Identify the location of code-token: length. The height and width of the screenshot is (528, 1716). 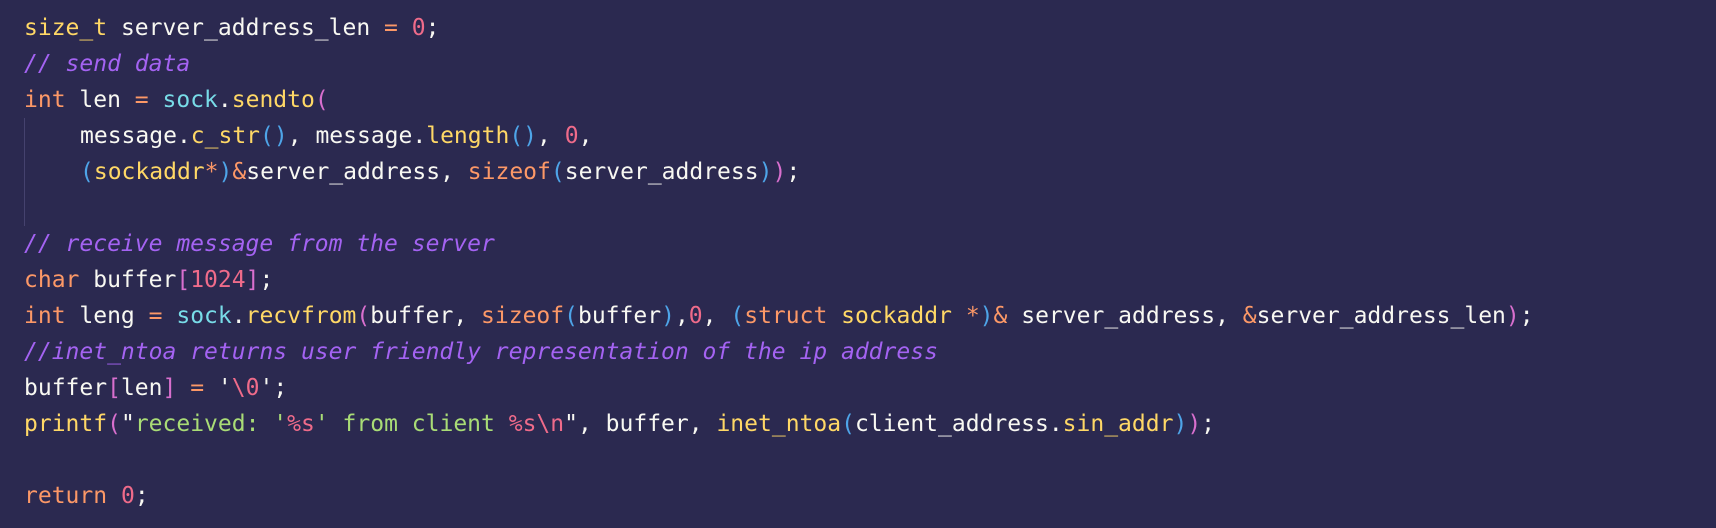
(468, 136).